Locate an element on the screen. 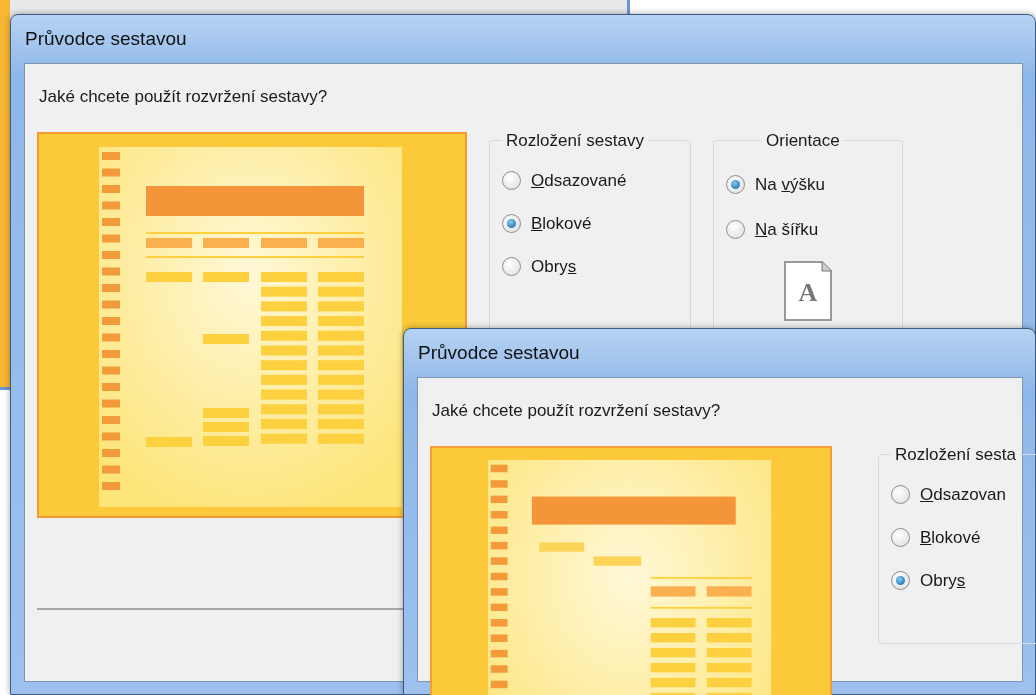 Image resolution: width=1036 pixels, height=695 pixels. radio-label: Na šířku is located at coordinates (787, 229).